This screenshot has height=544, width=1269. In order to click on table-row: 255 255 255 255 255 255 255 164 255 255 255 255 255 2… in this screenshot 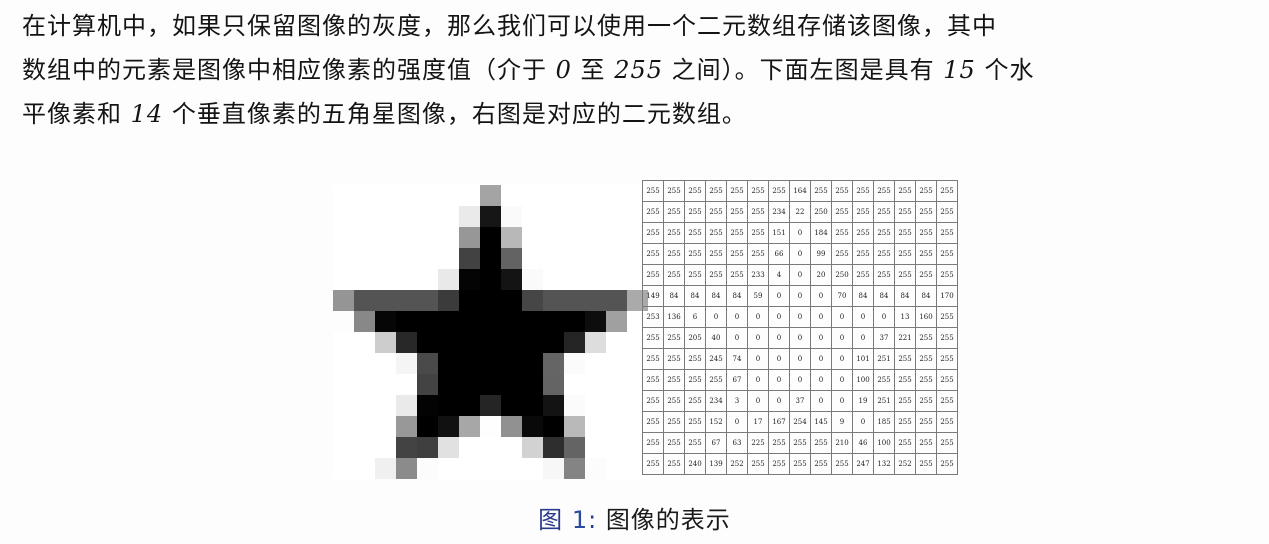, I will do `click(800, 191)`.